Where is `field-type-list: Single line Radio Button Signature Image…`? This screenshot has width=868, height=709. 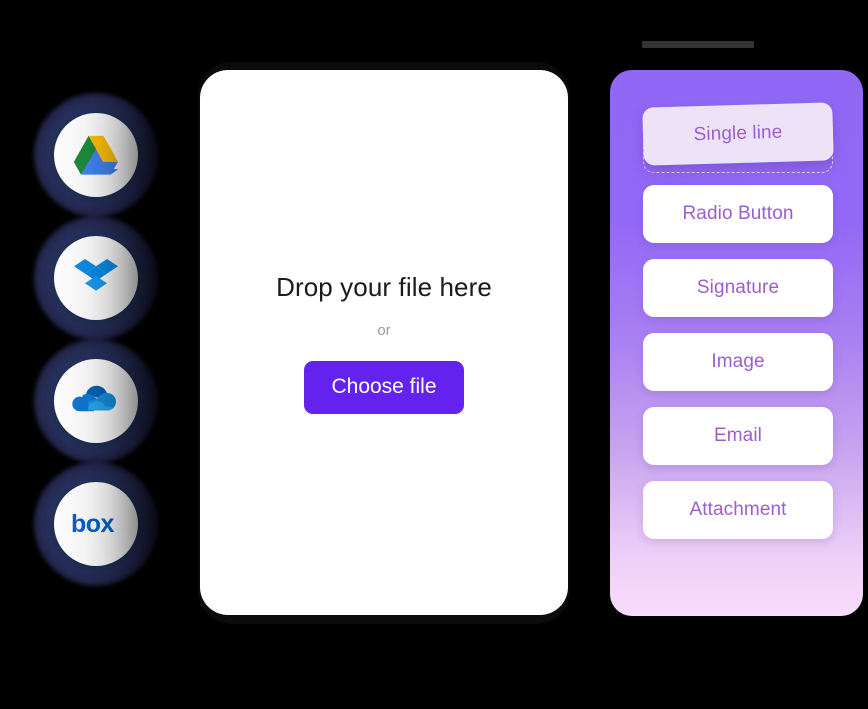
field-type-list: Single line Radio Button Signature Image… is located at coordinates (738, 328).